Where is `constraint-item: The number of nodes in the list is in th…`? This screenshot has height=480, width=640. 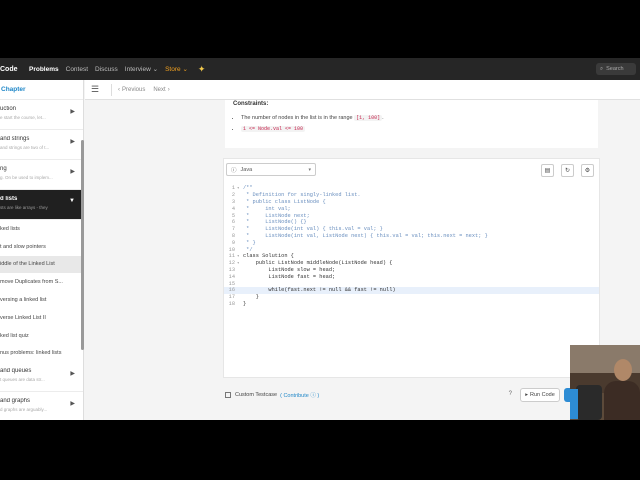 constraint-item: The number of nodes in the list is in th… is located at coordinates (312, 118).